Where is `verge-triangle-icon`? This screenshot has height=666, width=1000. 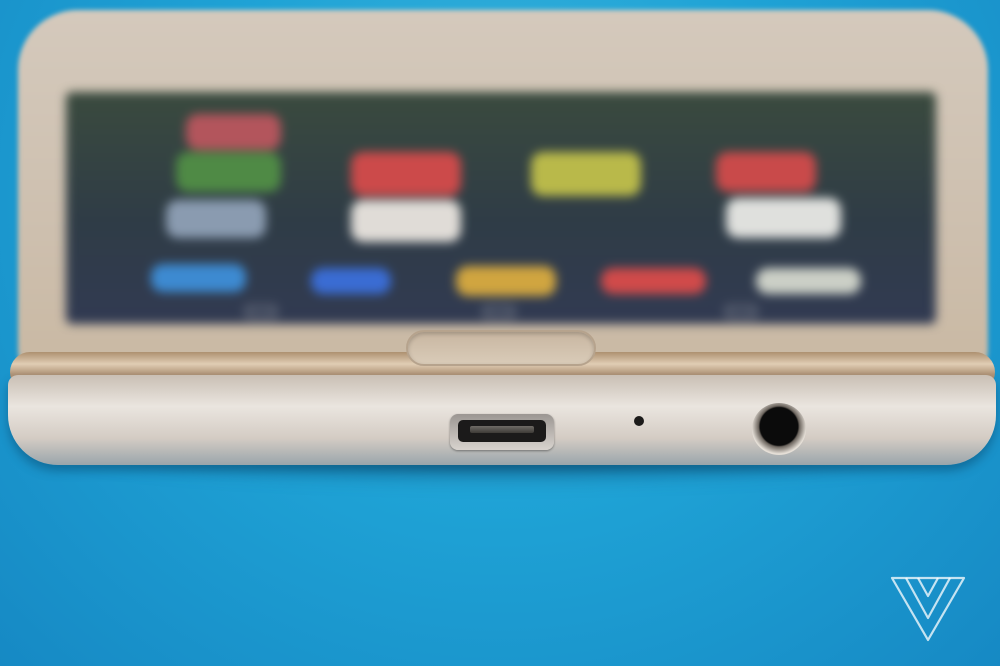
verge-triangle-icon is located at coordinates (928, 609).